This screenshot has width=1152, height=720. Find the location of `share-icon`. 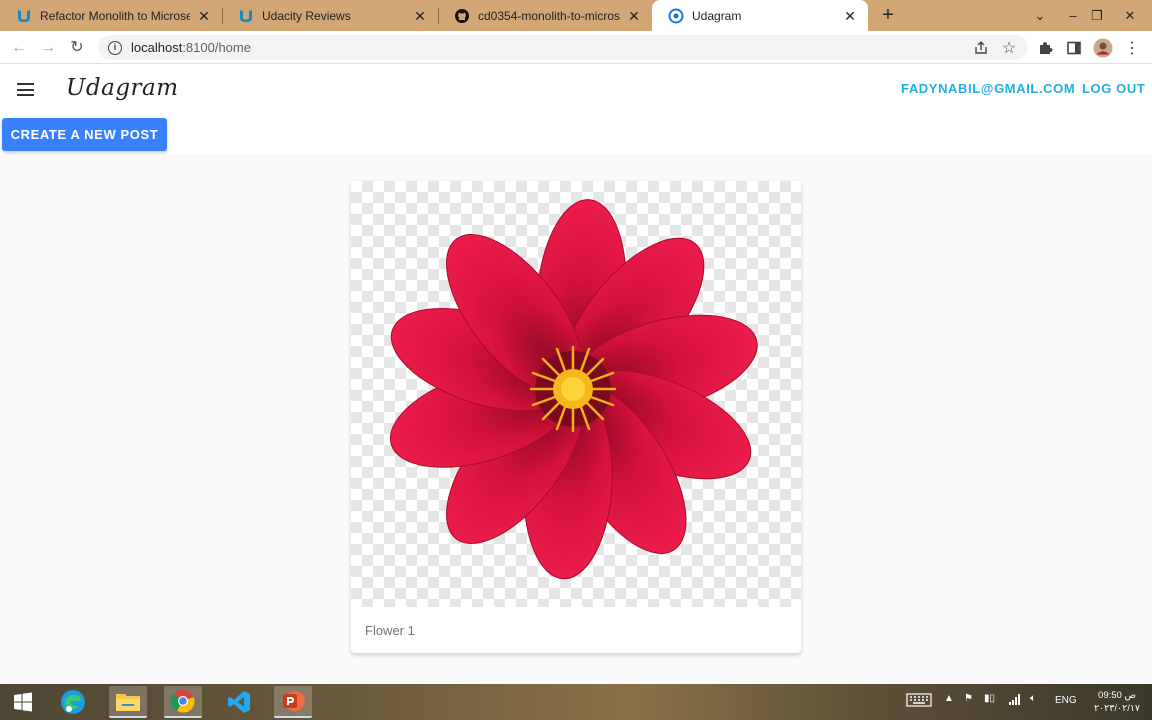

share-icon is located at coordinates (981, 48).